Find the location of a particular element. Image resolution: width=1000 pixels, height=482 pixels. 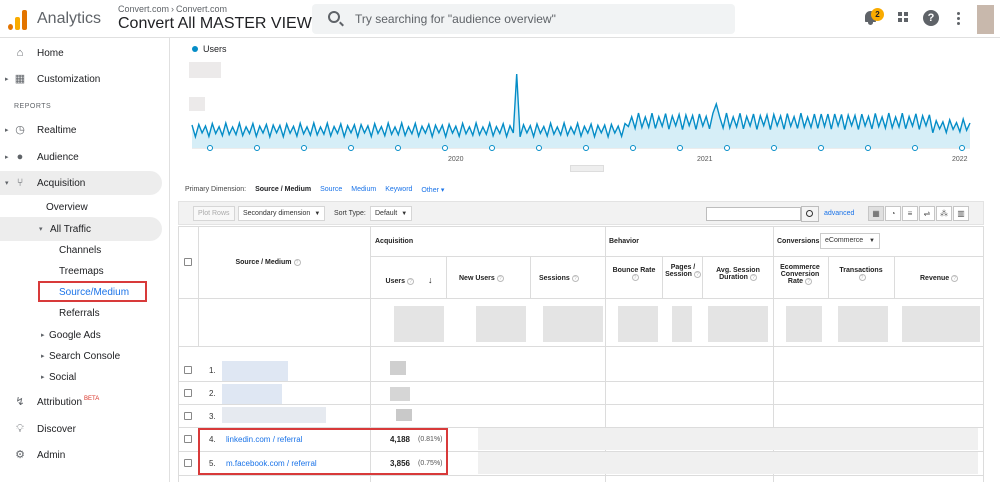

highlight-box is located at coordinates (323, 451).